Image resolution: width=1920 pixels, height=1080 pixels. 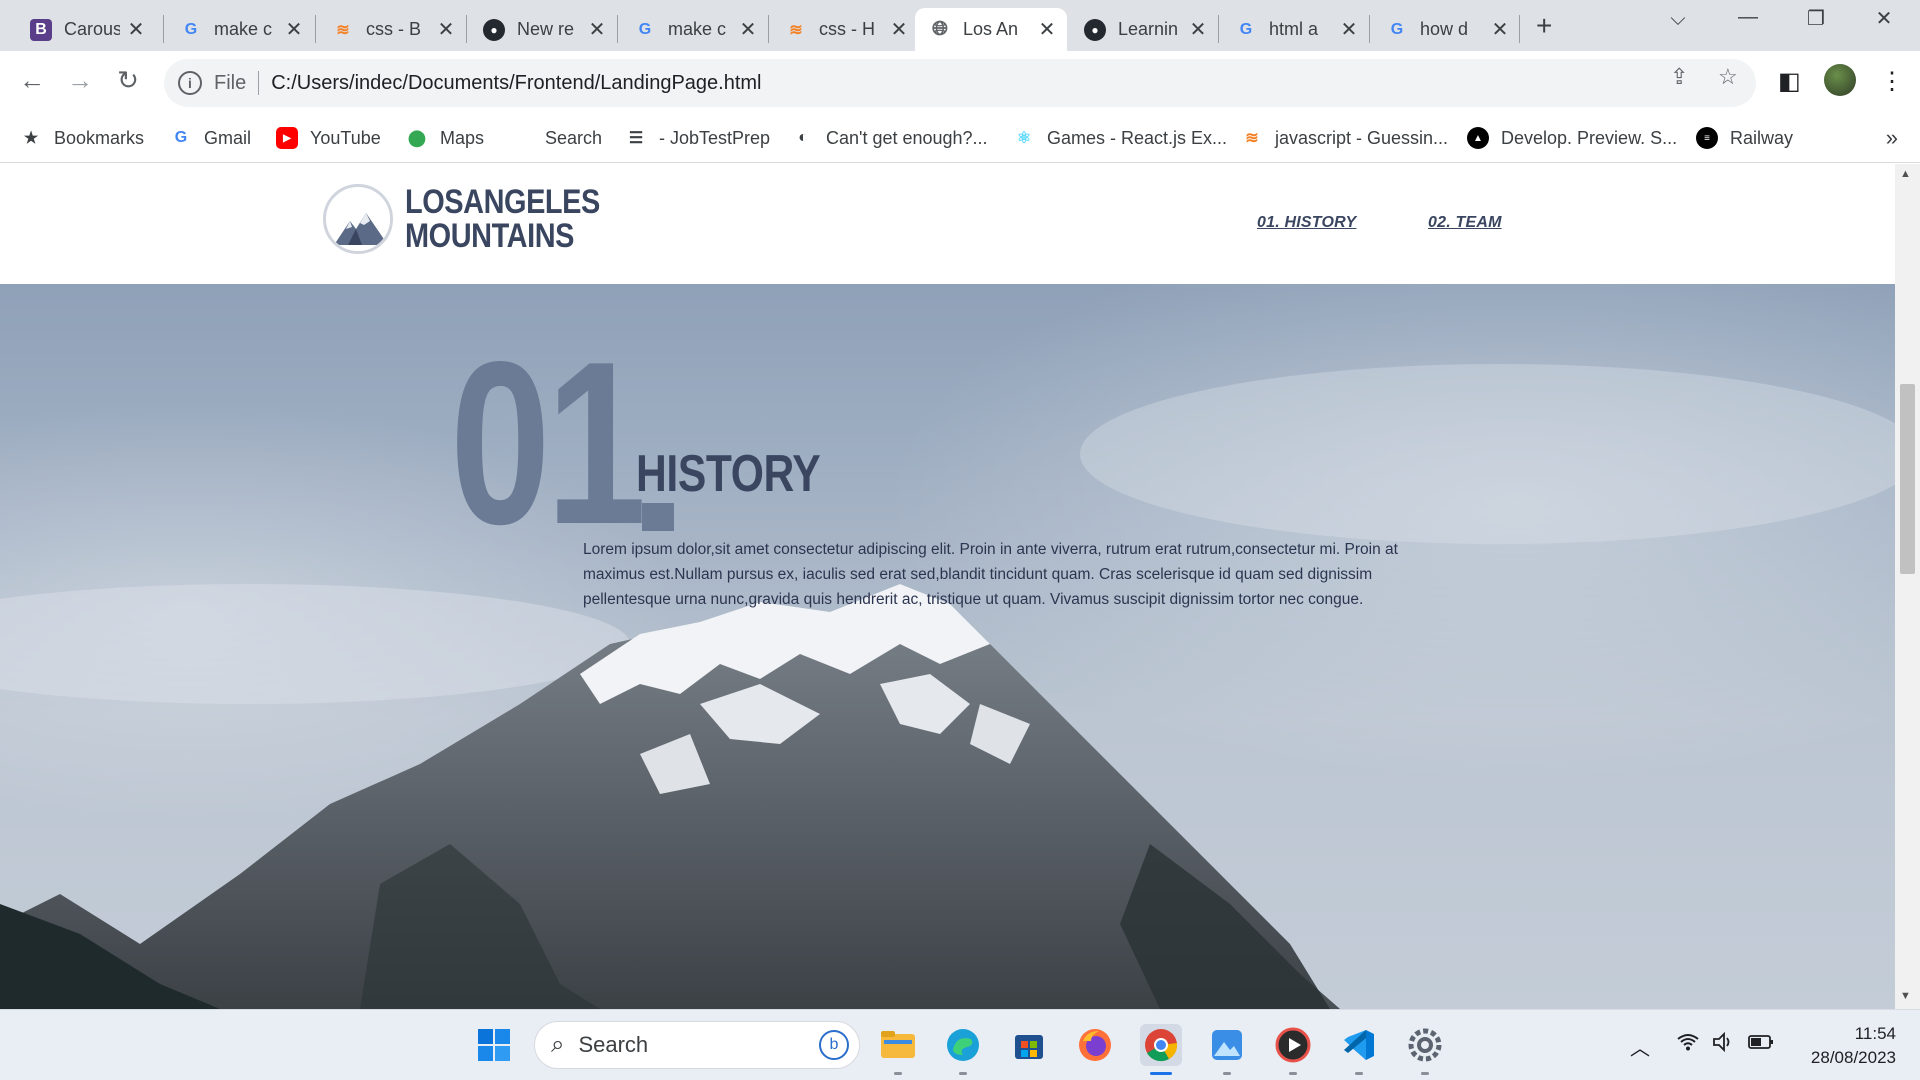 What do you see at coordinates (1144, 29) in the screenshot?
I see `tab-learning: ● Learnin ✕` at bounding box center [1144, 29].